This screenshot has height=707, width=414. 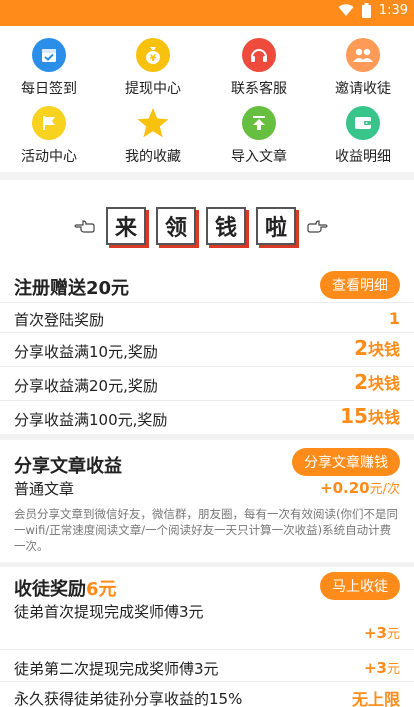 I want to click on quick-action-withdraw-center: ¥ 提现中心, so click(x=153, y=68).